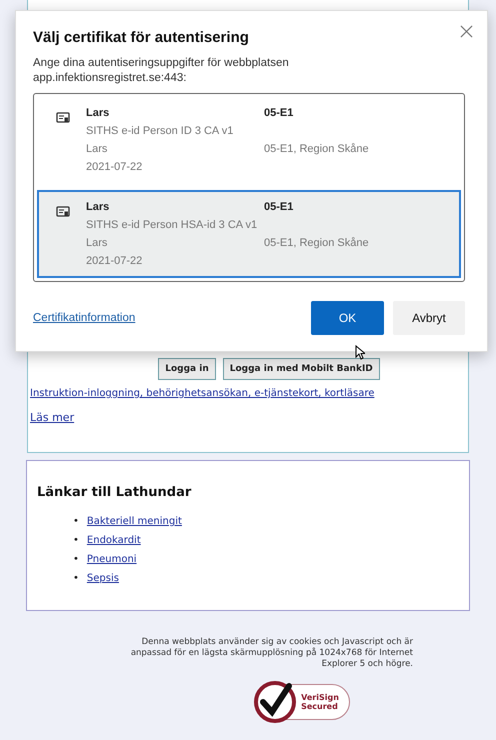 The height and width of the screenshot is (740, 496). Describe the element at coordinates (429, 318) in the screenshot. I see `cancel-button: Avbryt` at that location.